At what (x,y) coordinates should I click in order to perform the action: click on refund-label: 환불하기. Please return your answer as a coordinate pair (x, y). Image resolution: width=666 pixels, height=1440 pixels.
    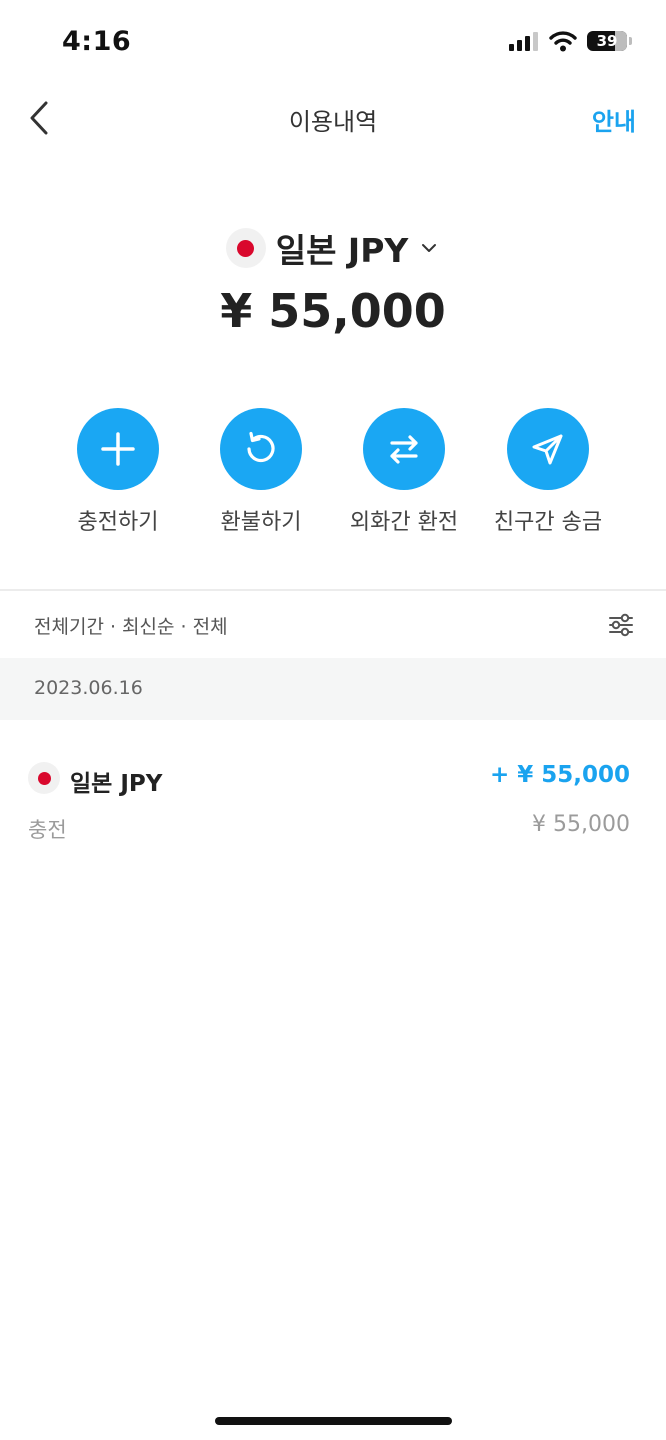
    Looking at the image, I should click on (261, 522).